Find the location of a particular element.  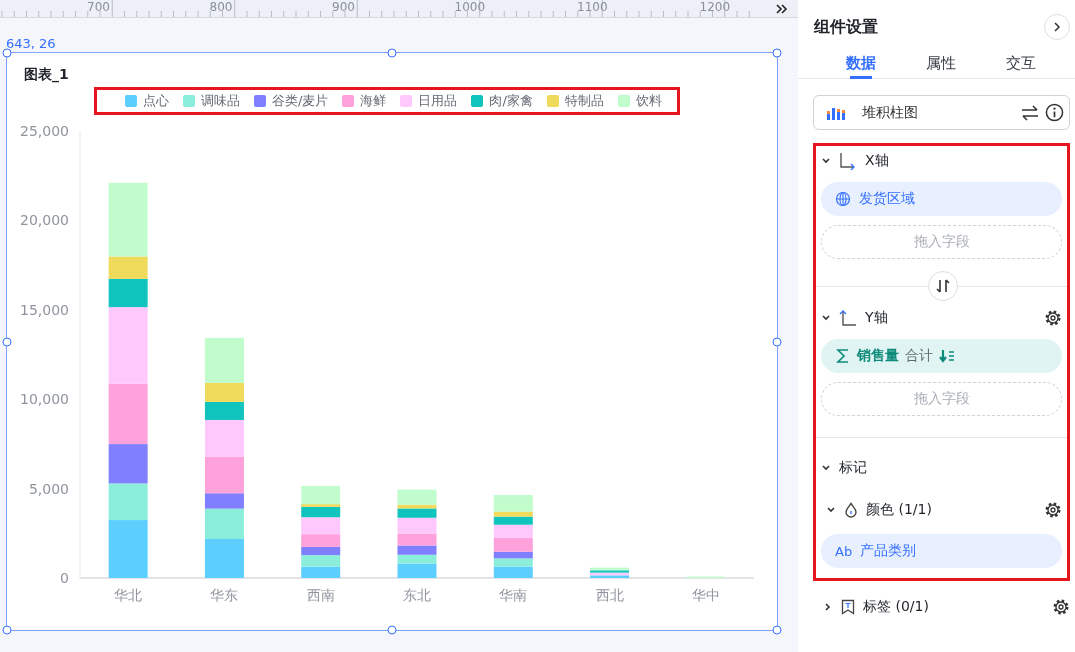

legend-item: 日用品 is located at coordinates (429, 101).